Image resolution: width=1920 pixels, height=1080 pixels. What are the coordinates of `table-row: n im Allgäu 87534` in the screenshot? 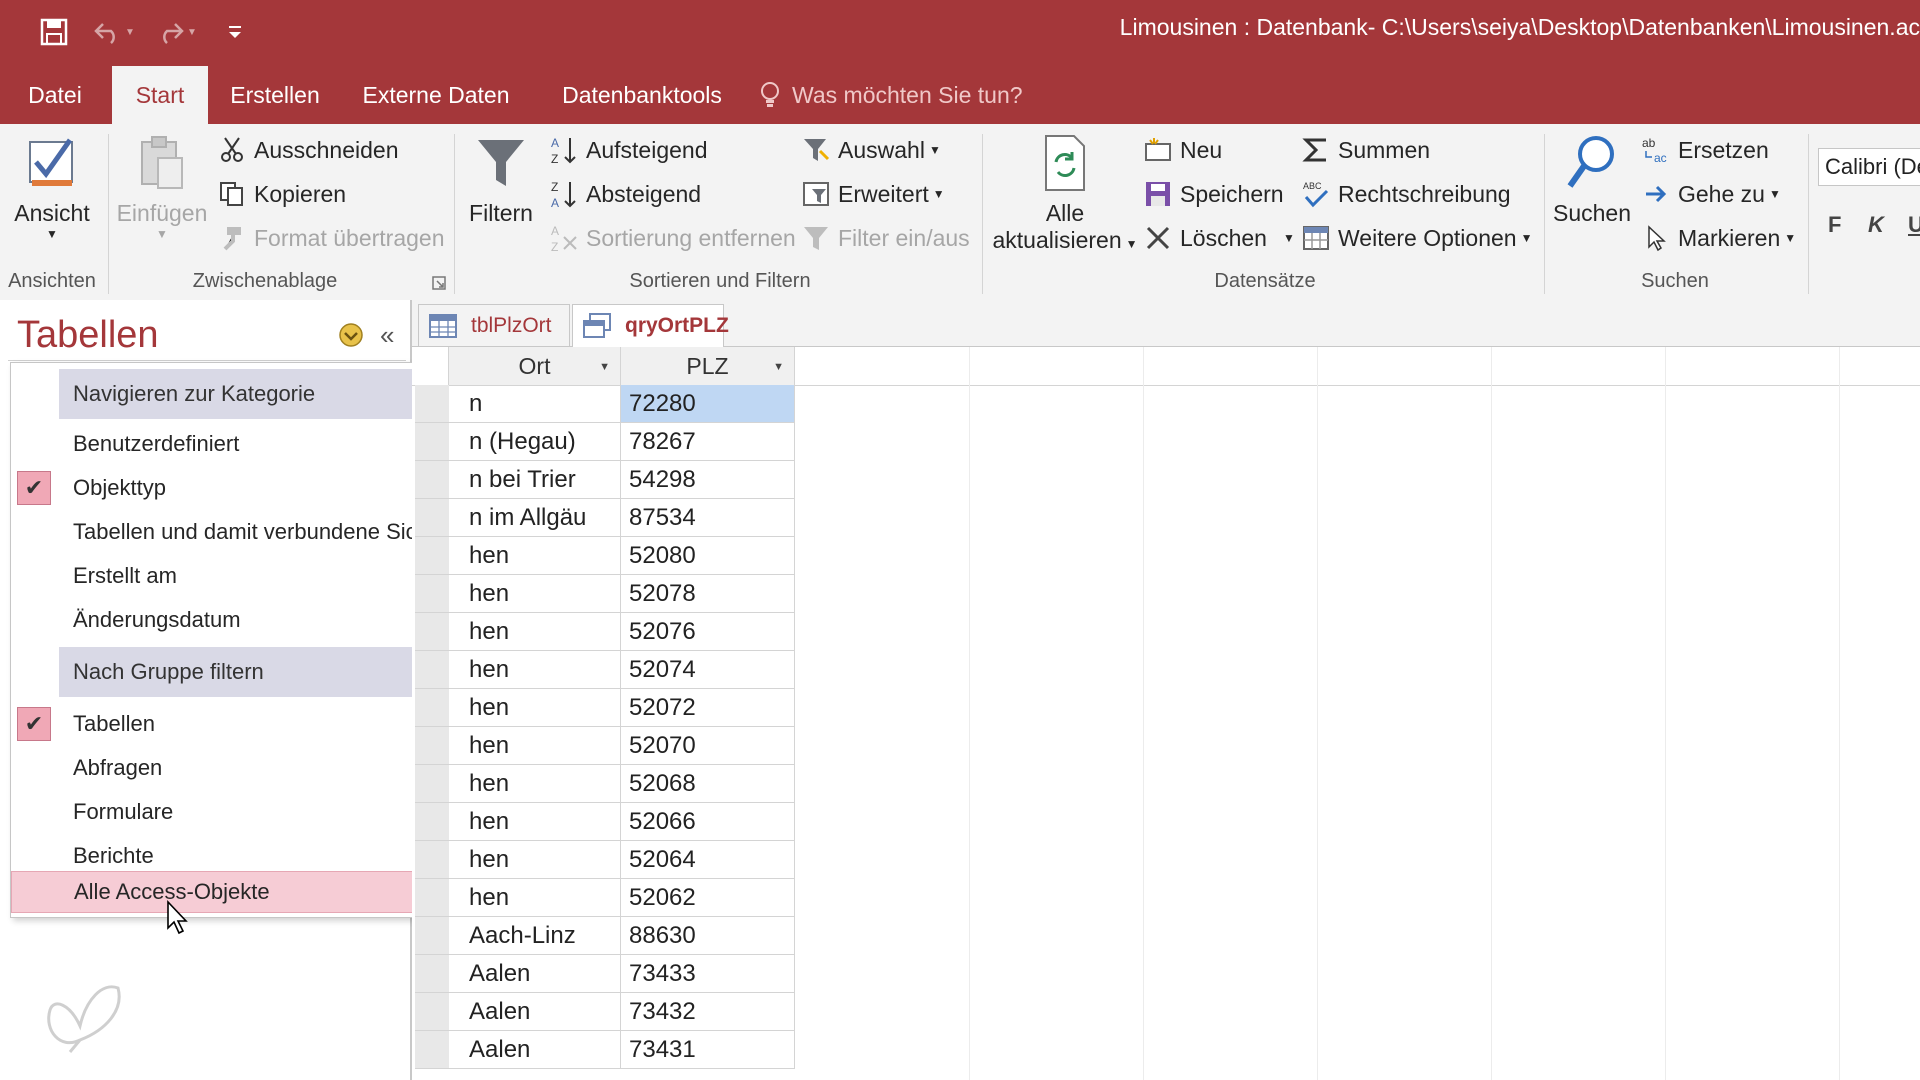 It's located at (603, 518).